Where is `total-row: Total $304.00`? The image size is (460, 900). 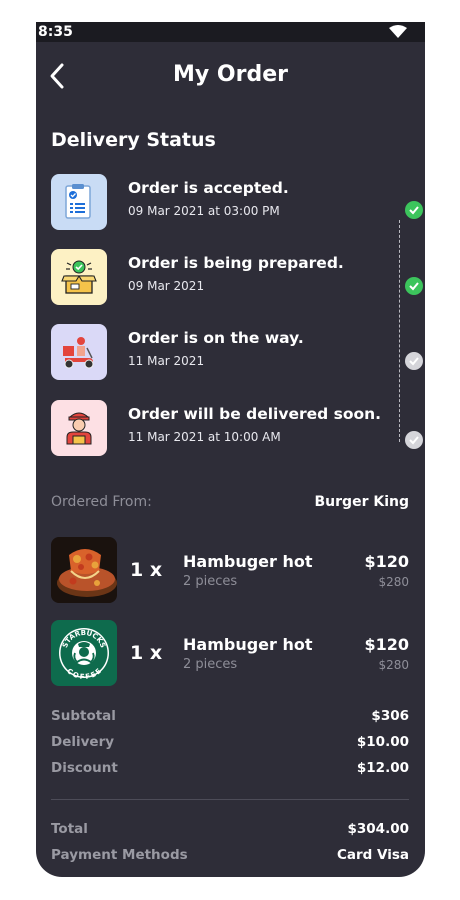 total-row: Total $304.00 is located at coordinates (230, 831).